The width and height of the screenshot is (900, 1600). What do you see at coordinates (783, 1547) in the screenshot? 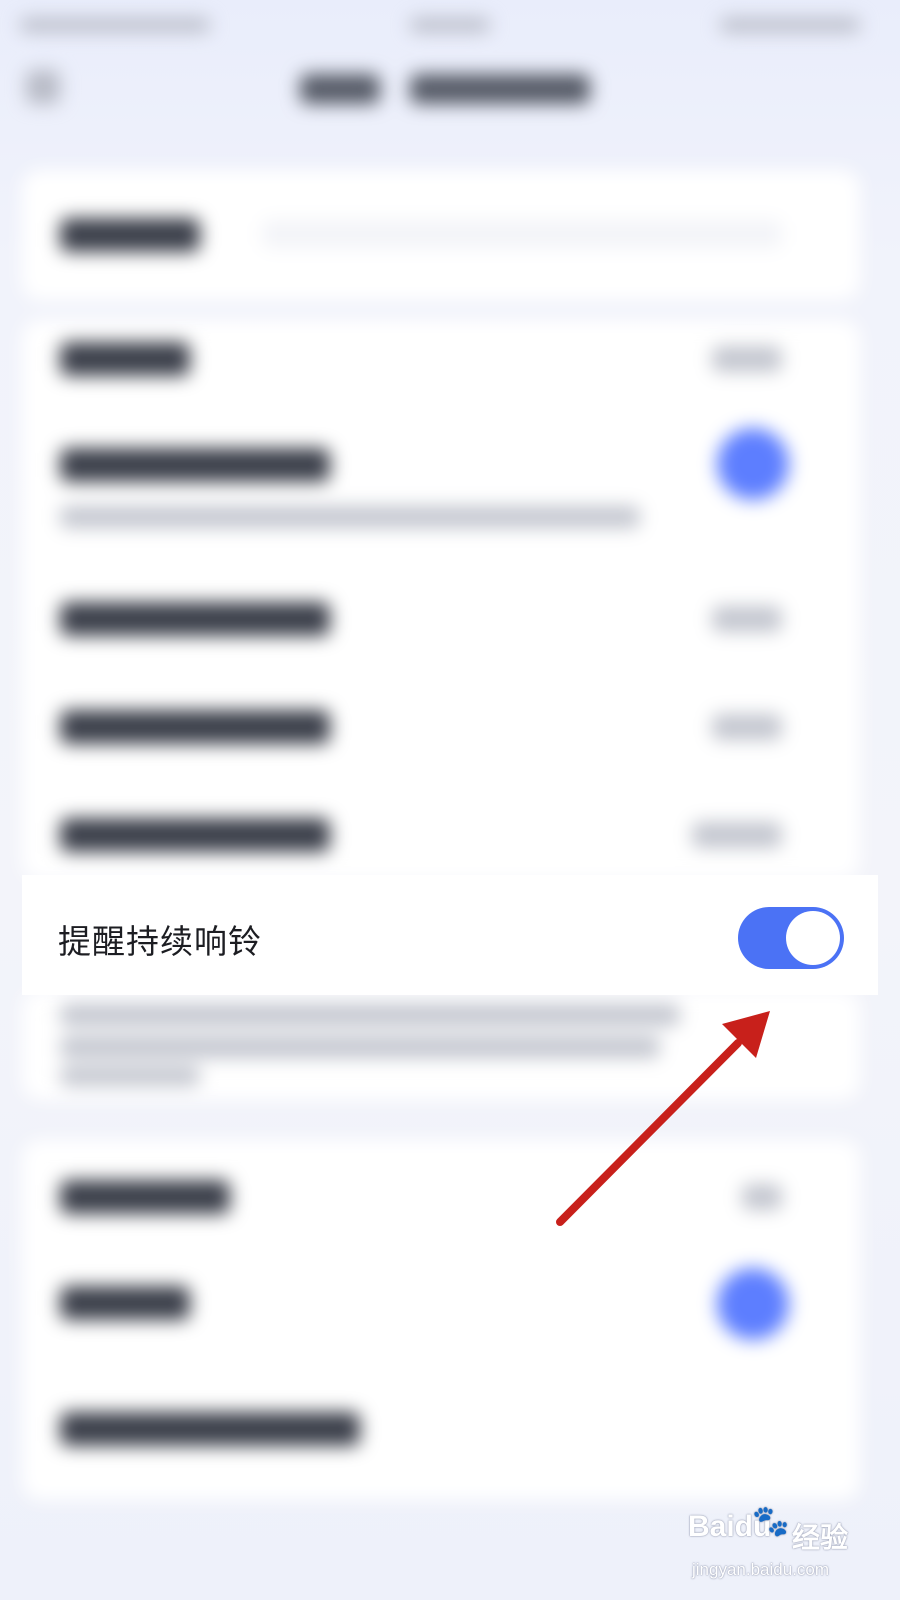
I see `watermark: Baidu 🐾 经验 jingyan.baidu.com` at bounding box center [783, 1547].